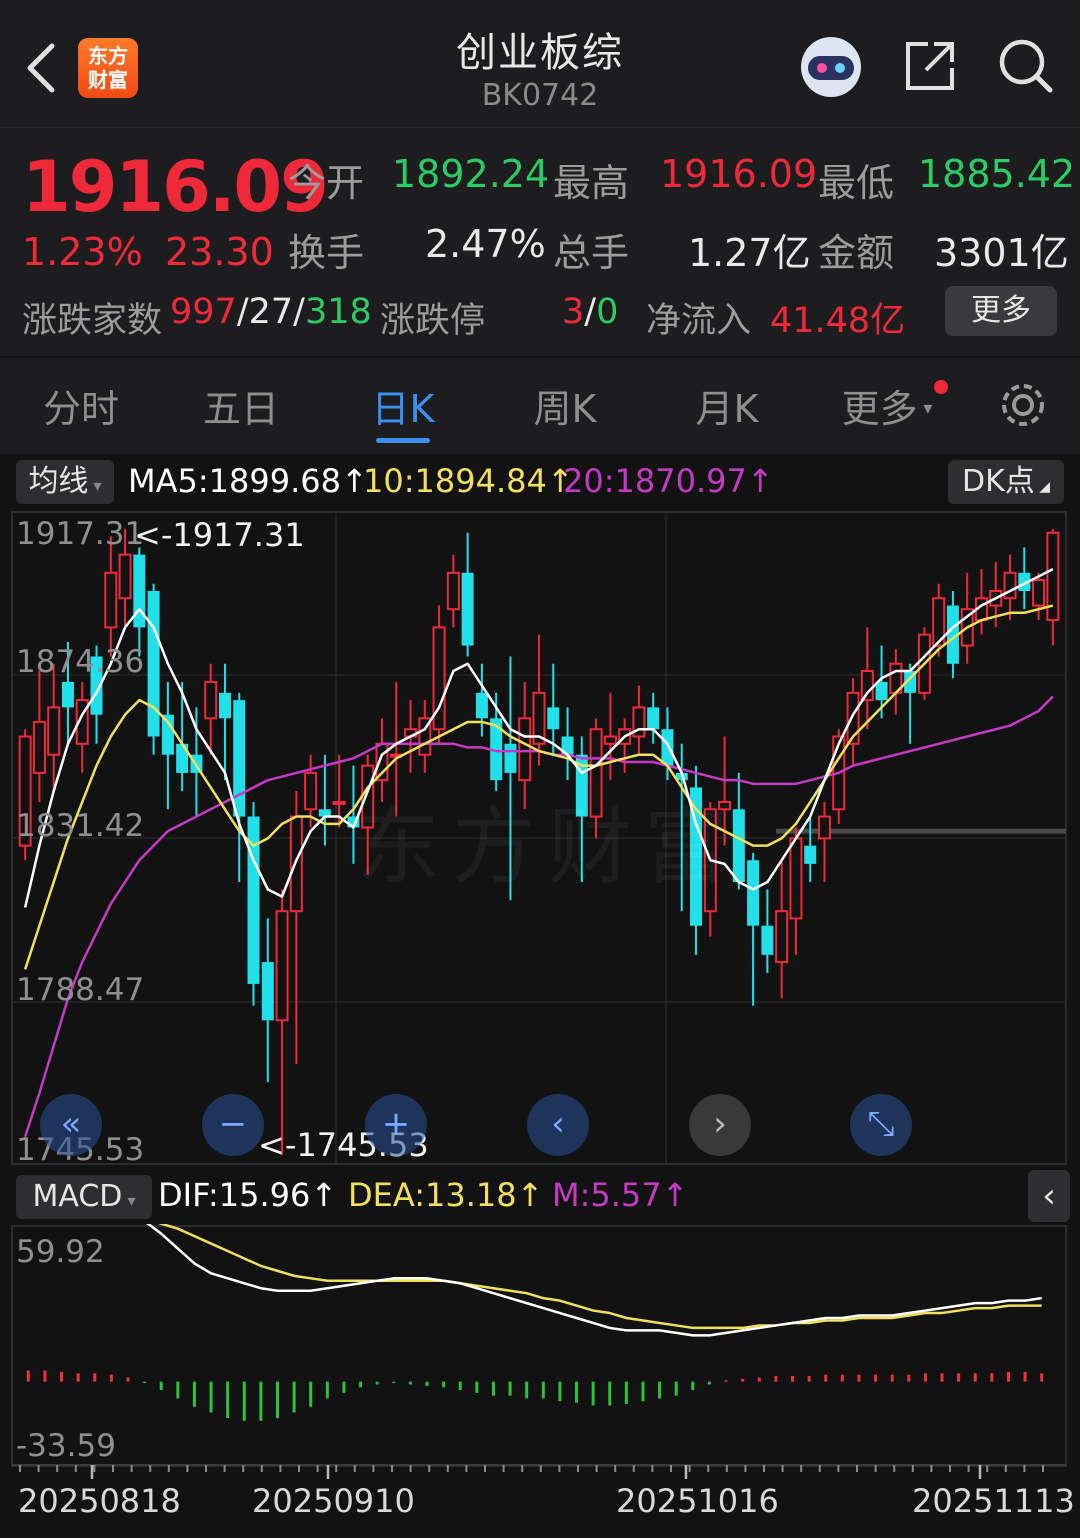 This screenshot has height=1538, width=1080. What do you see at coordinates (326, 183) in the screenshot?
I see `open-label: 今开` at bounding box center [326, 183].